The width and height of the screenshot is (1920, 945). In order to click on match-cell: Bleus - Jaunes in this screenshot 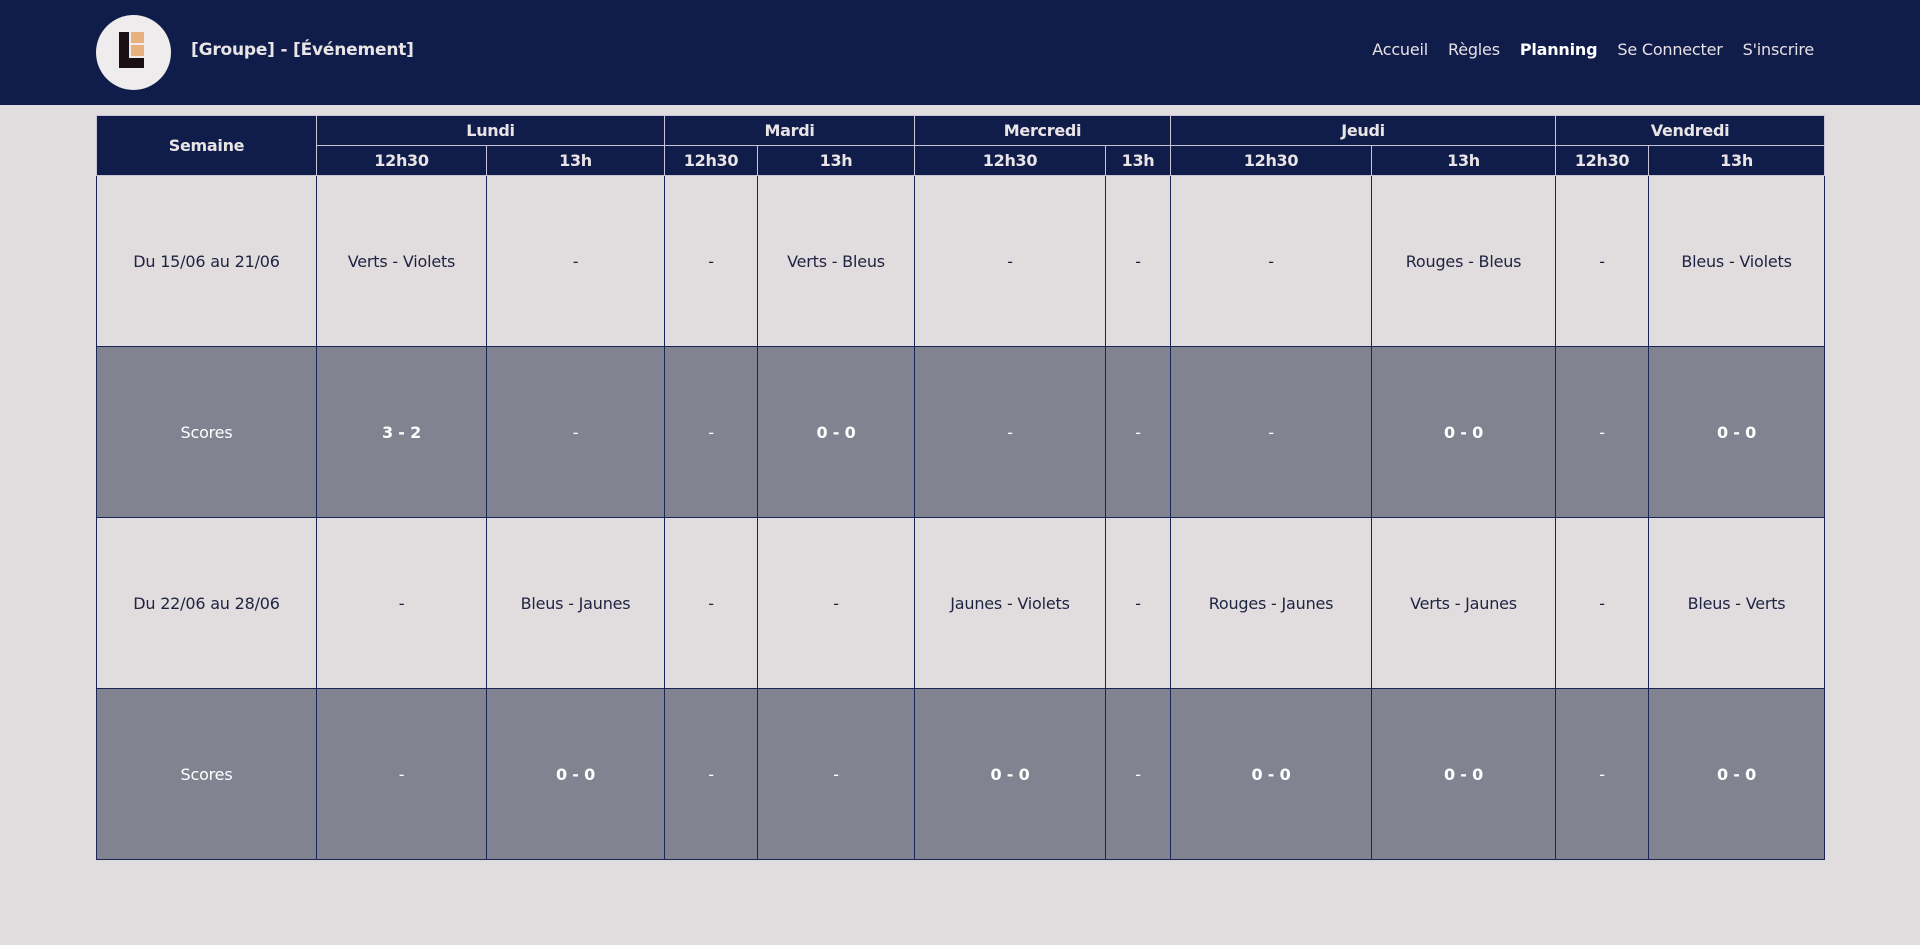, I will do `click(575, 603)`.